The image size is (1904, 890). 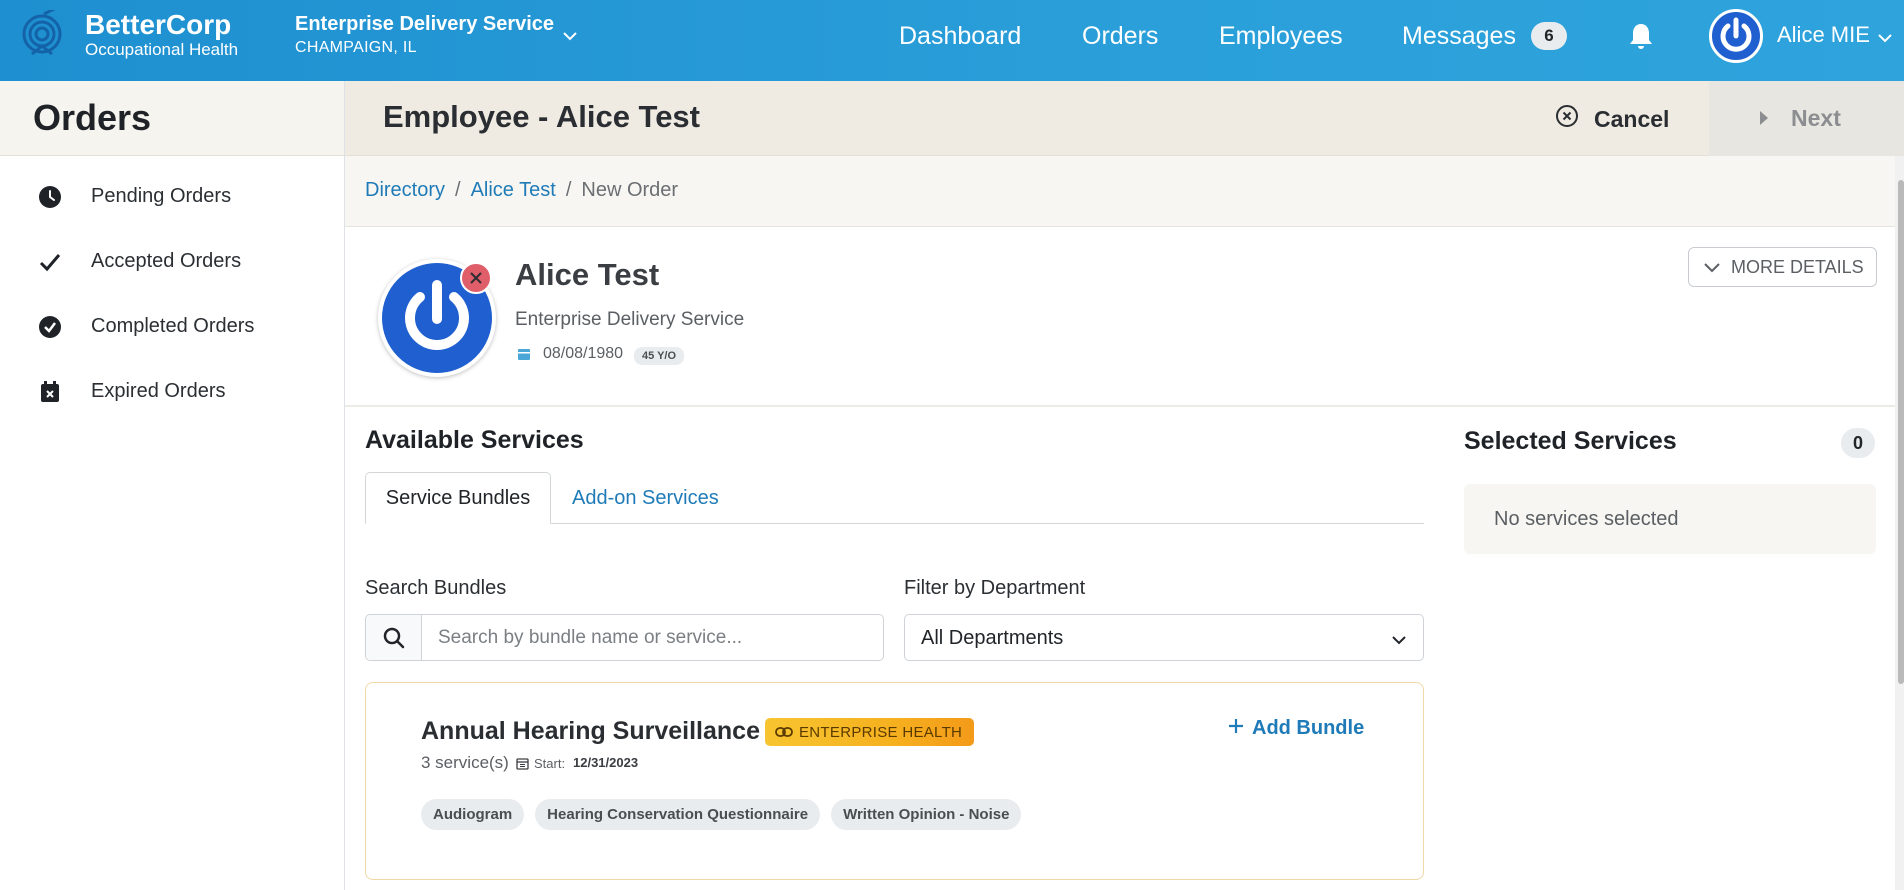 What do you see at coordinates (161, 195) in the screenshot?
I see `sidebar-item-label: Pending Orders` at bounding box center [161, 195].